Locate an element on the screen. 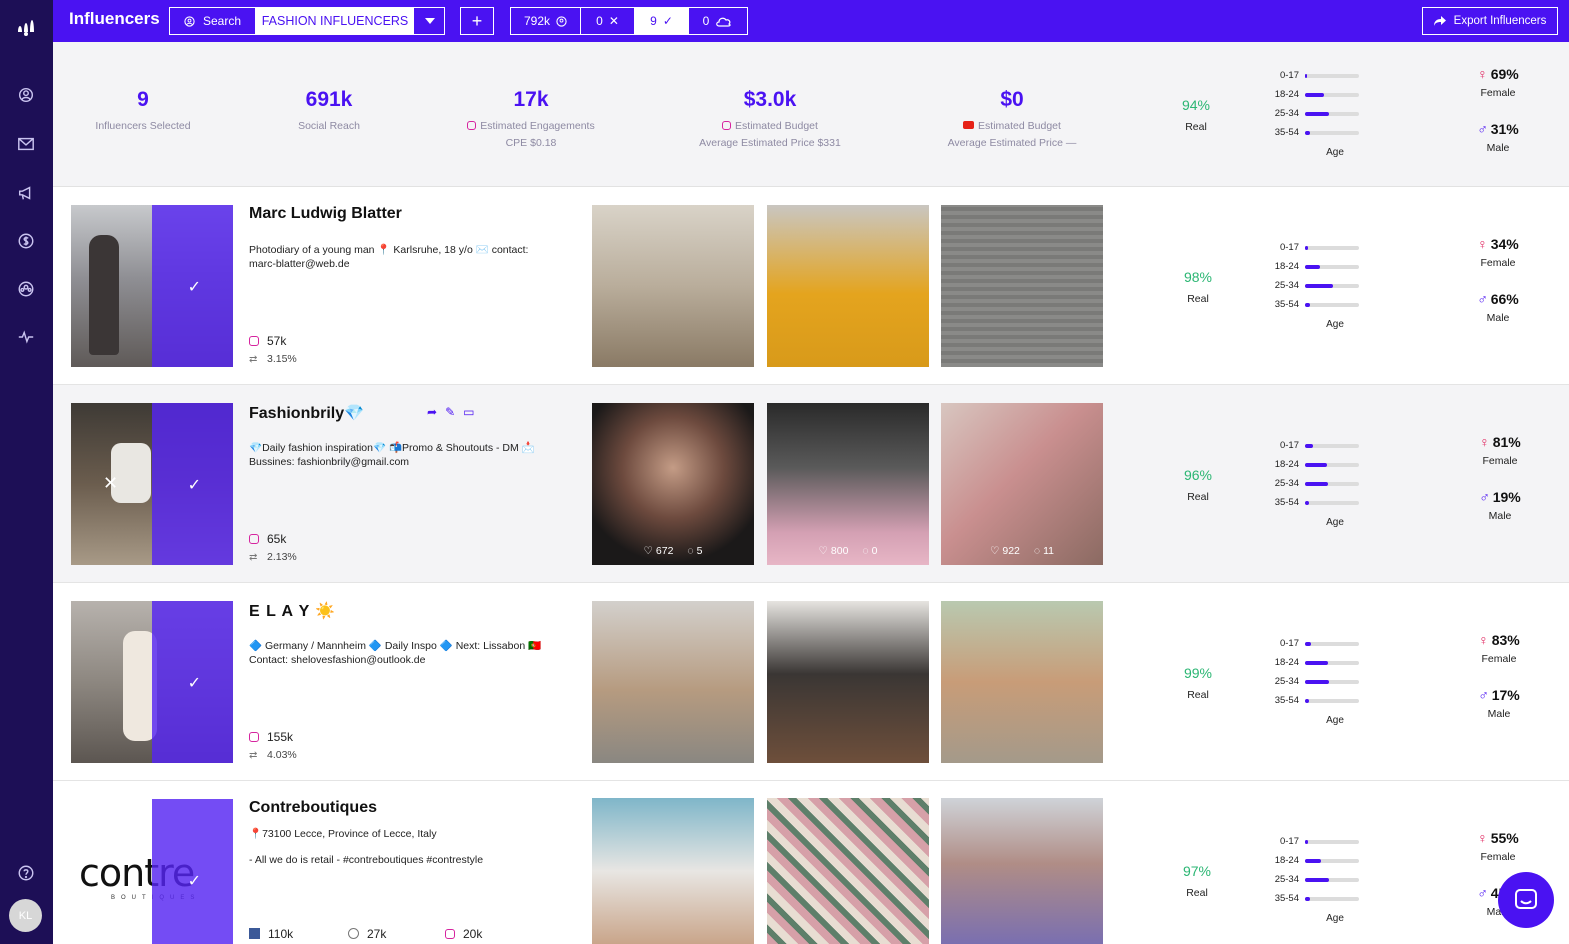 This screenshot has width=1569, height=944. campaign-megaphone-icon is located at coordinates (26, 193).